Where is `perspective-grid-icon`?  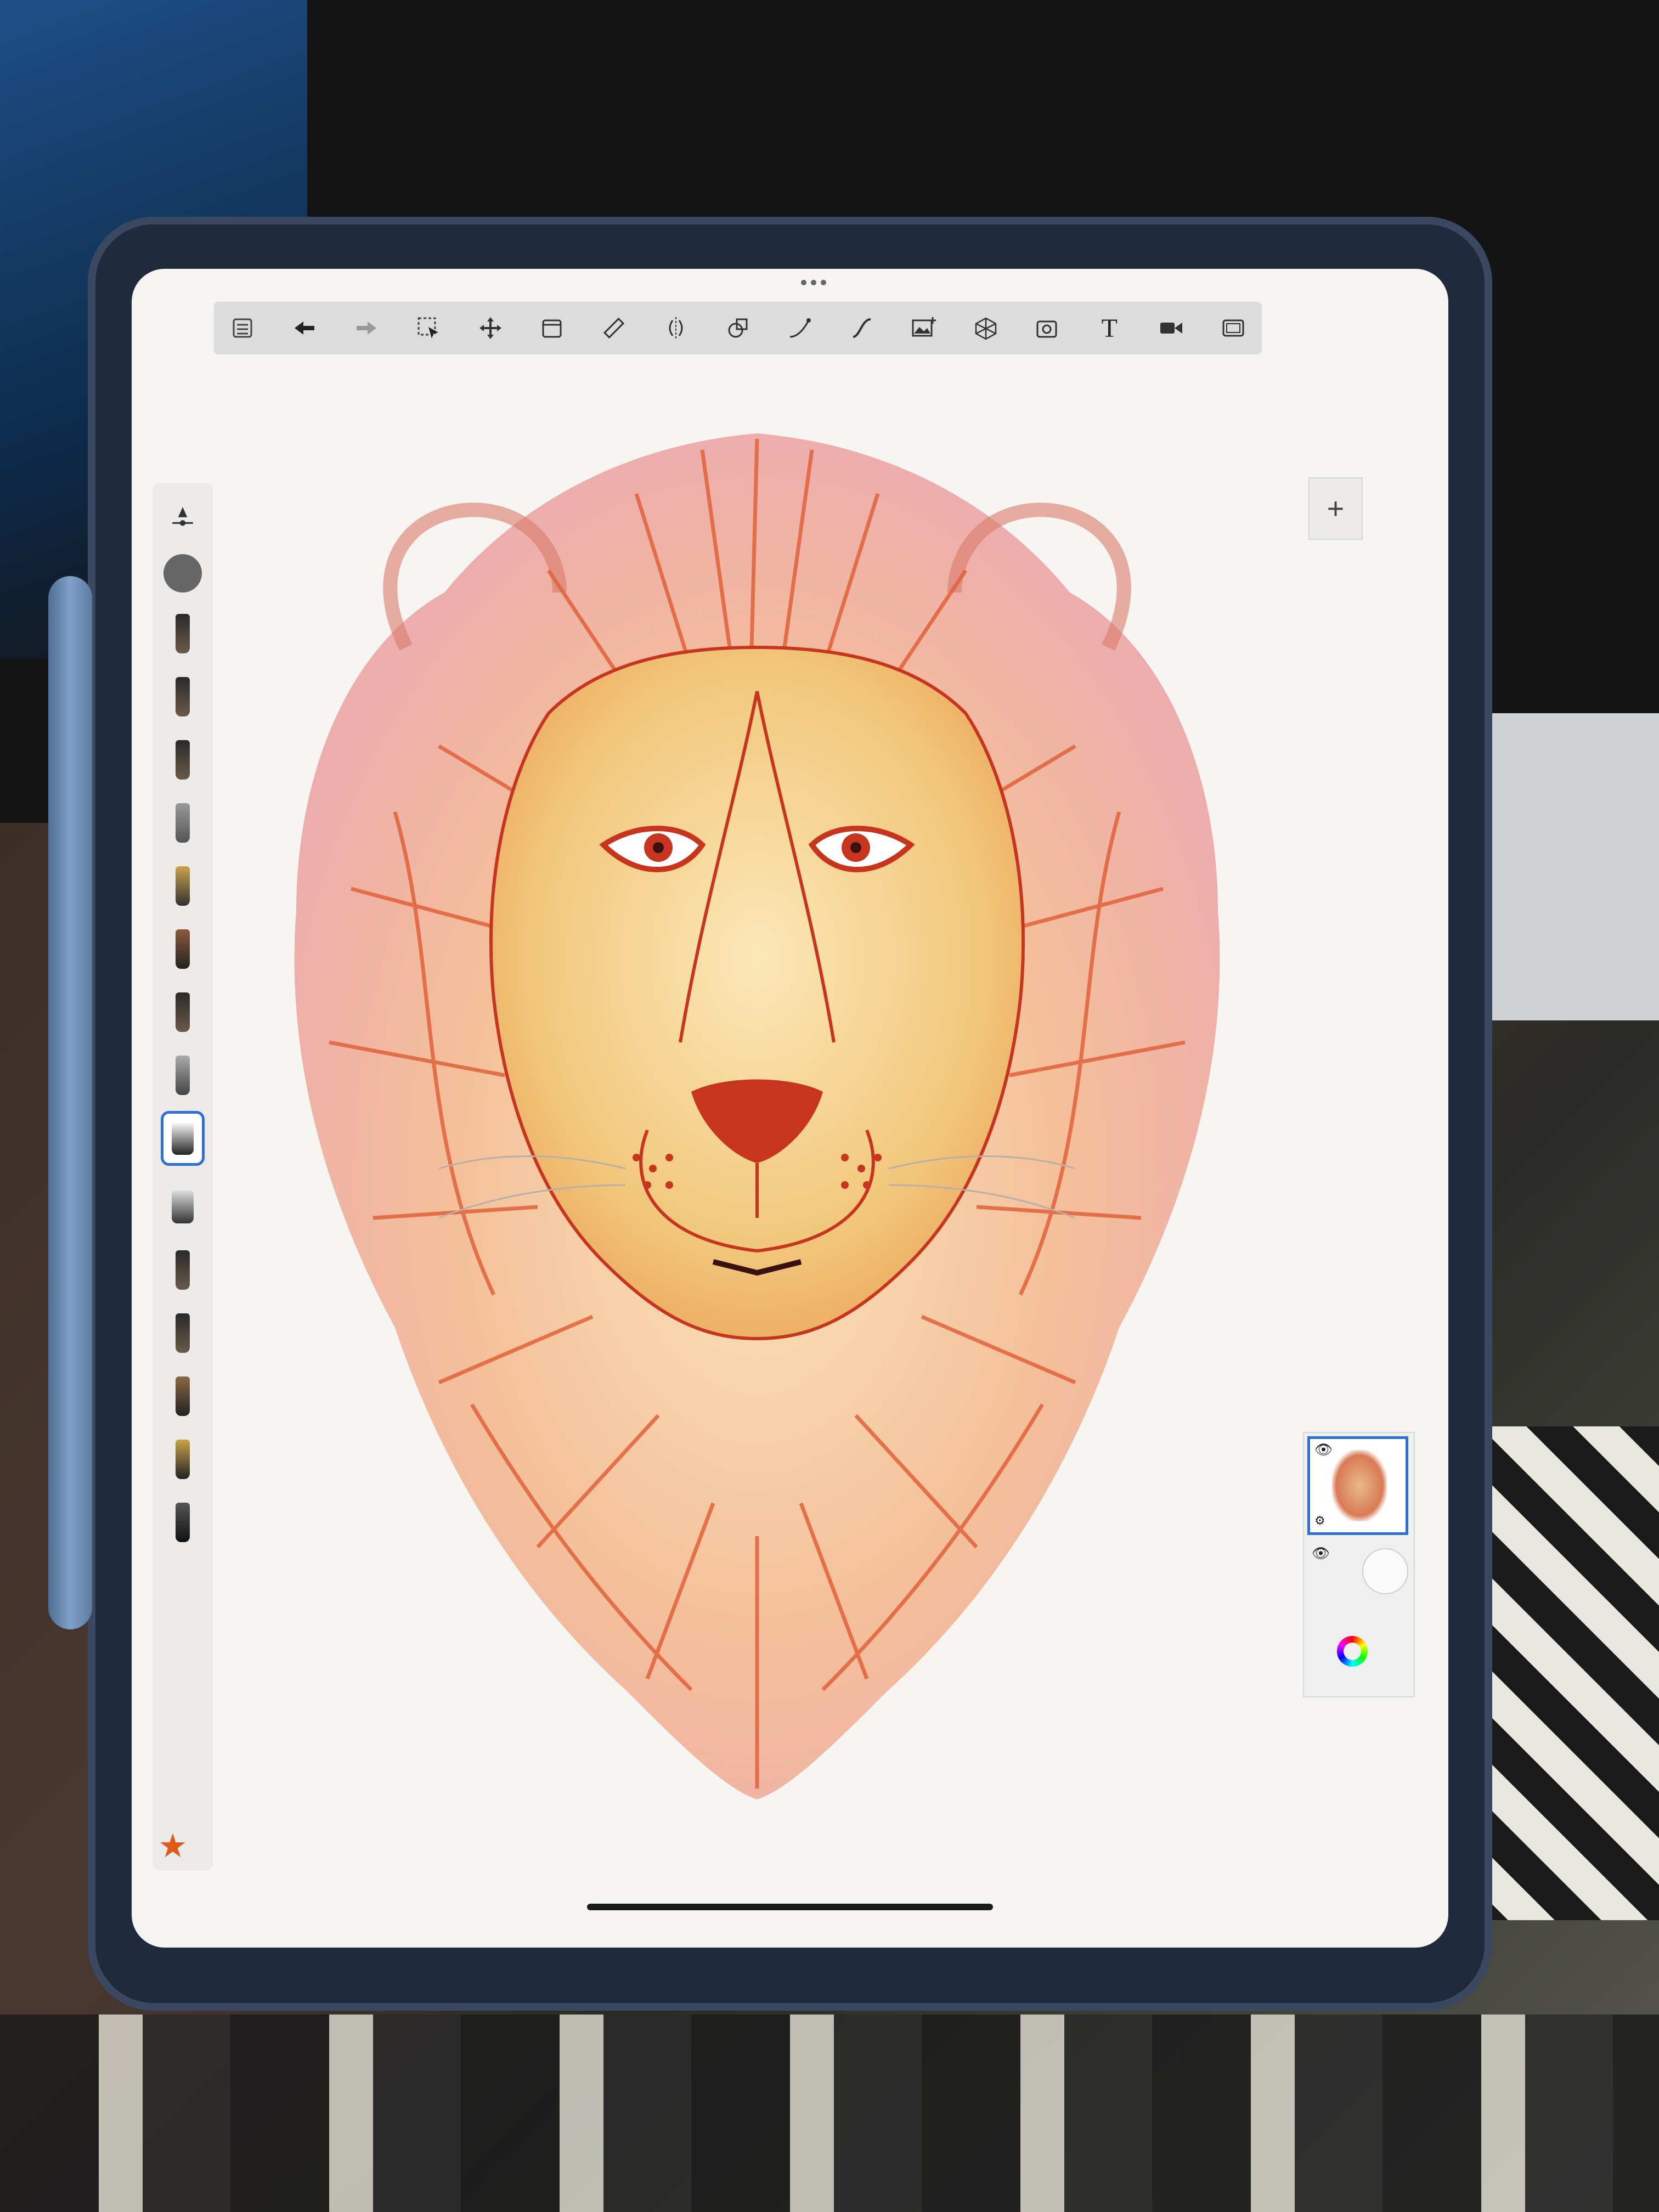 perspective-grid-icon is located at coordinates (986, 328).